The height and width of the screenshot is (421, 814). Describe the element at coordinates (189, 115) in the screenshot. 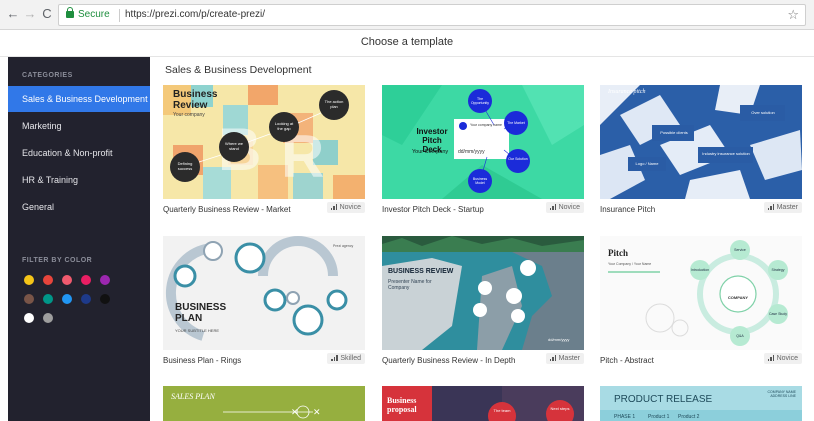

I see `thumb-subtitle: Your company` at that location.